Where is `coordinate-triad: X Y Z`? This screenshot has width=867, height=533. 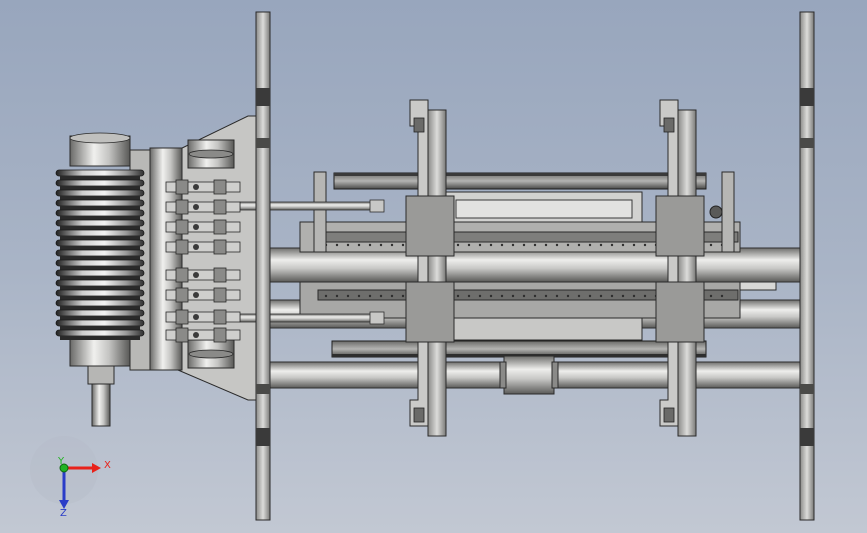 coordinate-triad: X Y Z is located at coordinates (70, 477).